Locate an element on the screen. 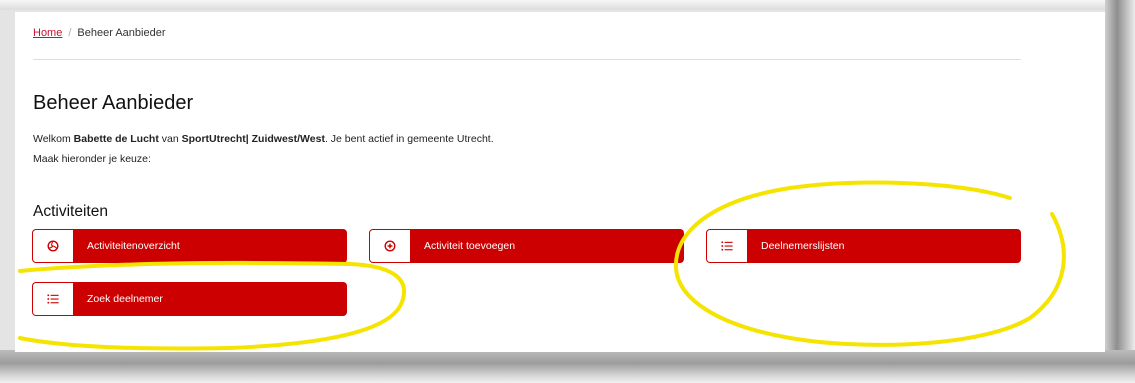 The width and height of the screenshot is (1135, 383). welcome-organization: SportUtrecht| Zuidwest/West is located at coordinates (253, 139).